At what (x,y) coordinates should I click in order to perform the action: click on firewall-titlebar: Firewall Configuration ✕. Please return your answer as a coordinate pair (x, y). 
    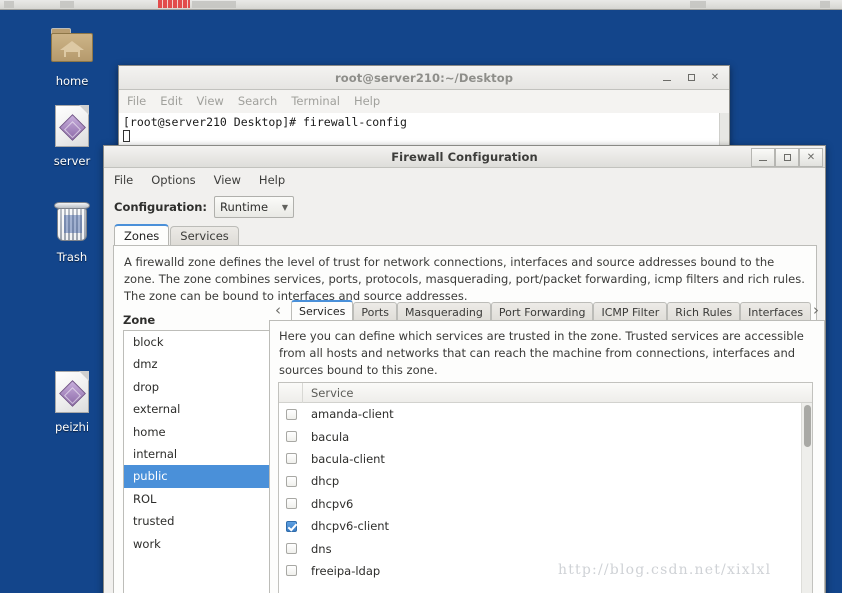
    Looking at the image, I should click on (464, 157).